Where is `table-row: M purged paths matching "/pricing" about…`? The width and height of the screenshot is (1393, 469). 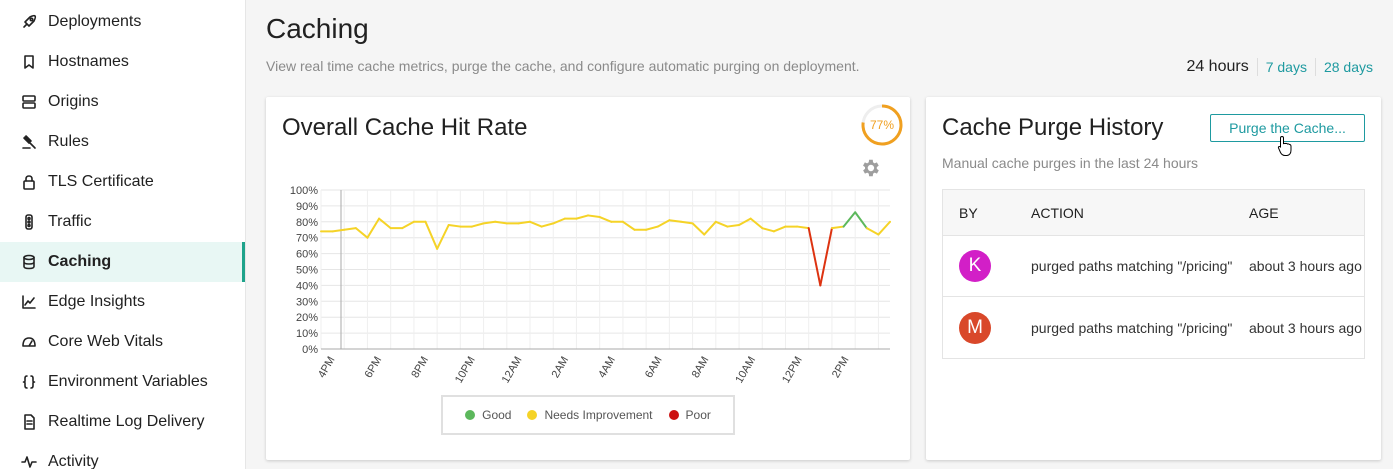
table-row: M purged paths matching "/pricing" about… is located at coordinates (1153, 327).